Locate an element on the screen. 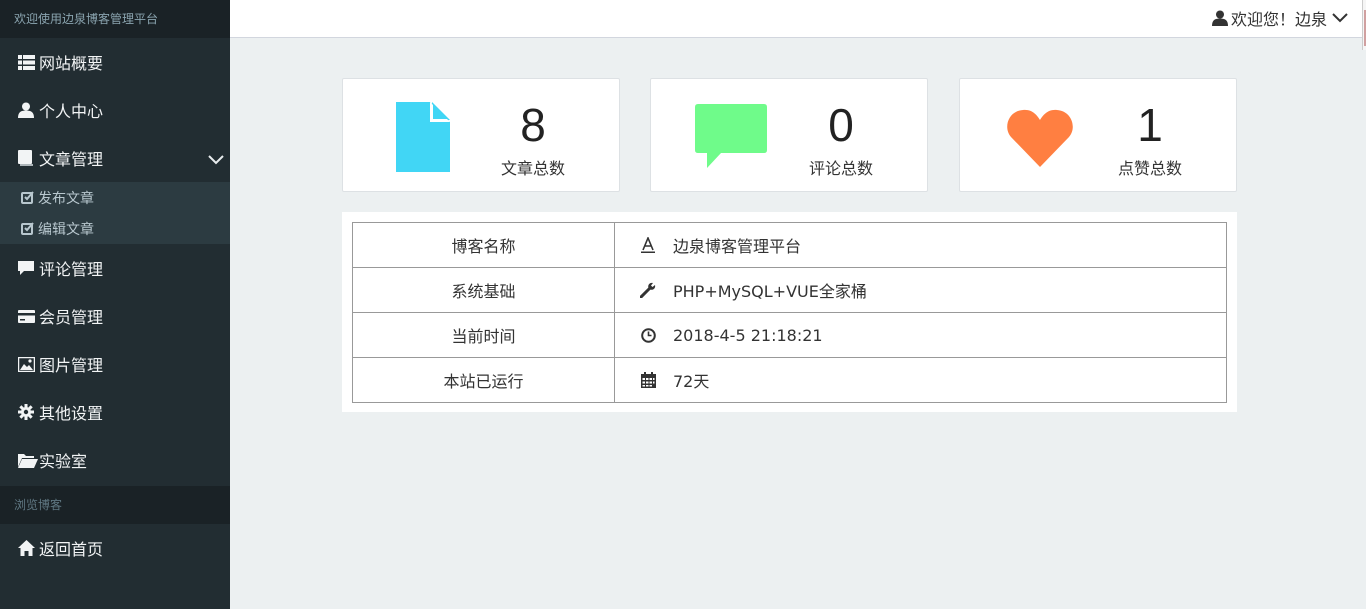 This screenshot has height=609, width=1366. sidebar-header: 欢迎使用边泉博客管理平台 is located at coordinates (115, 19).